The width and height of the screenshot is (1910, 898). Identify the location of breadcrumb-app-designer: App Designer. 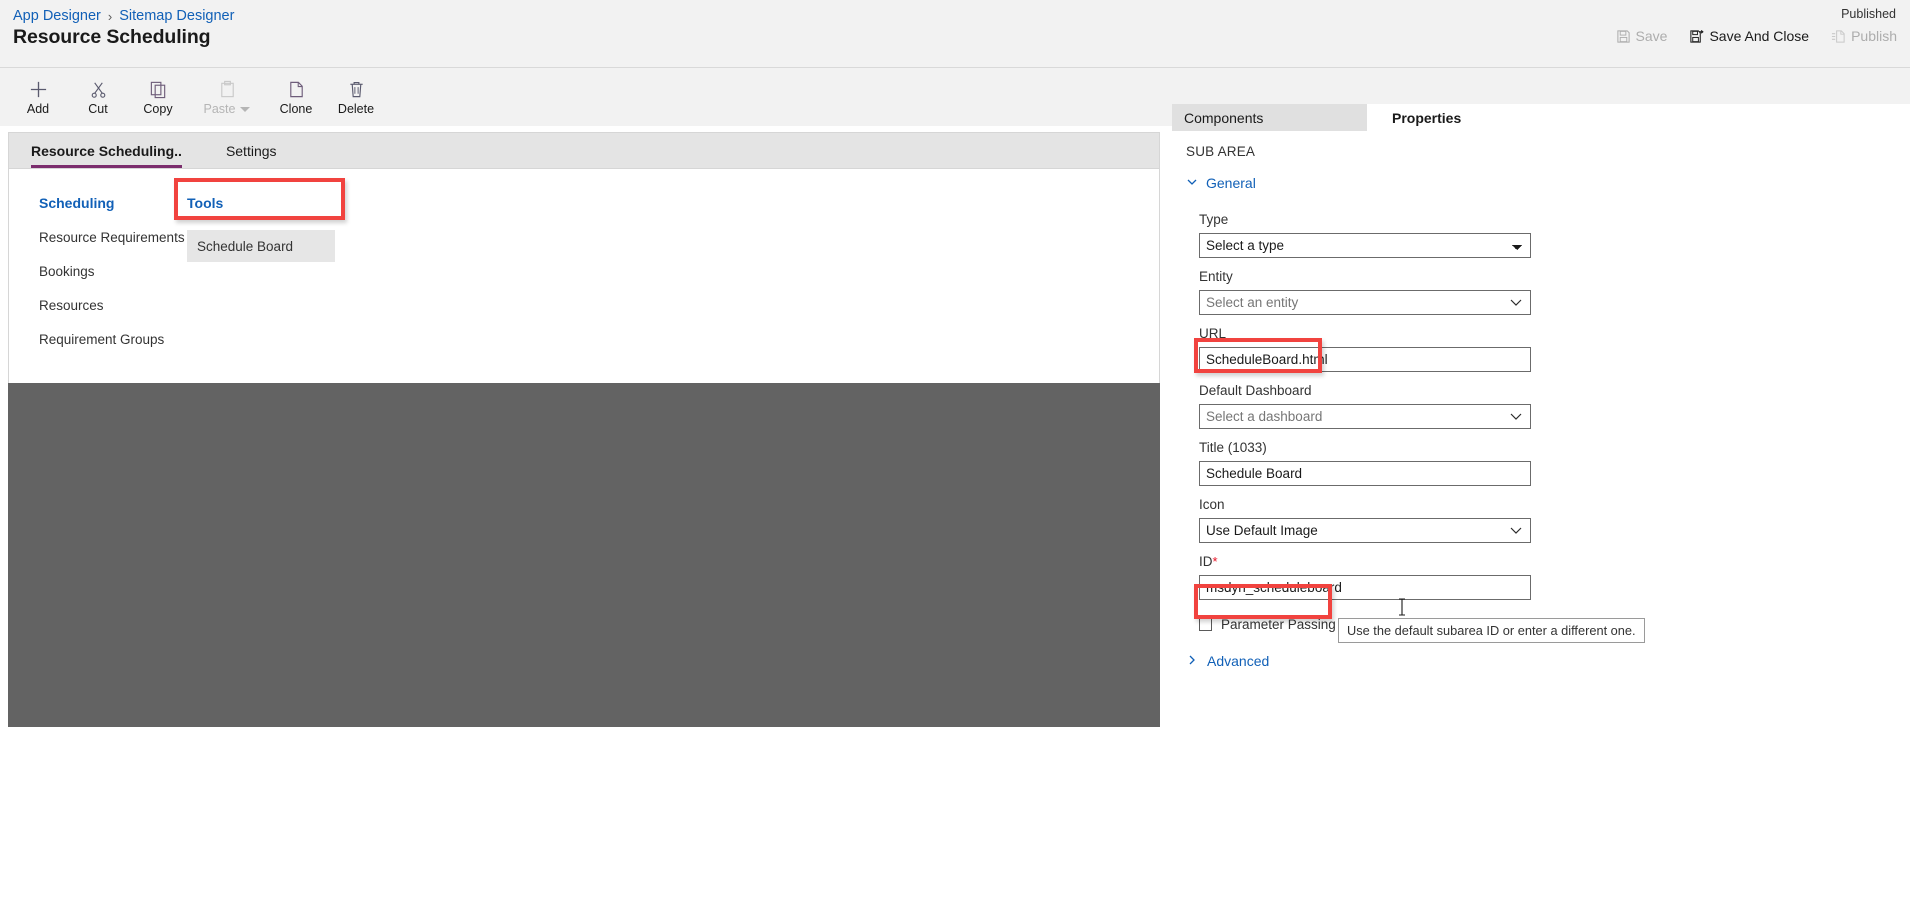
(57, 16).